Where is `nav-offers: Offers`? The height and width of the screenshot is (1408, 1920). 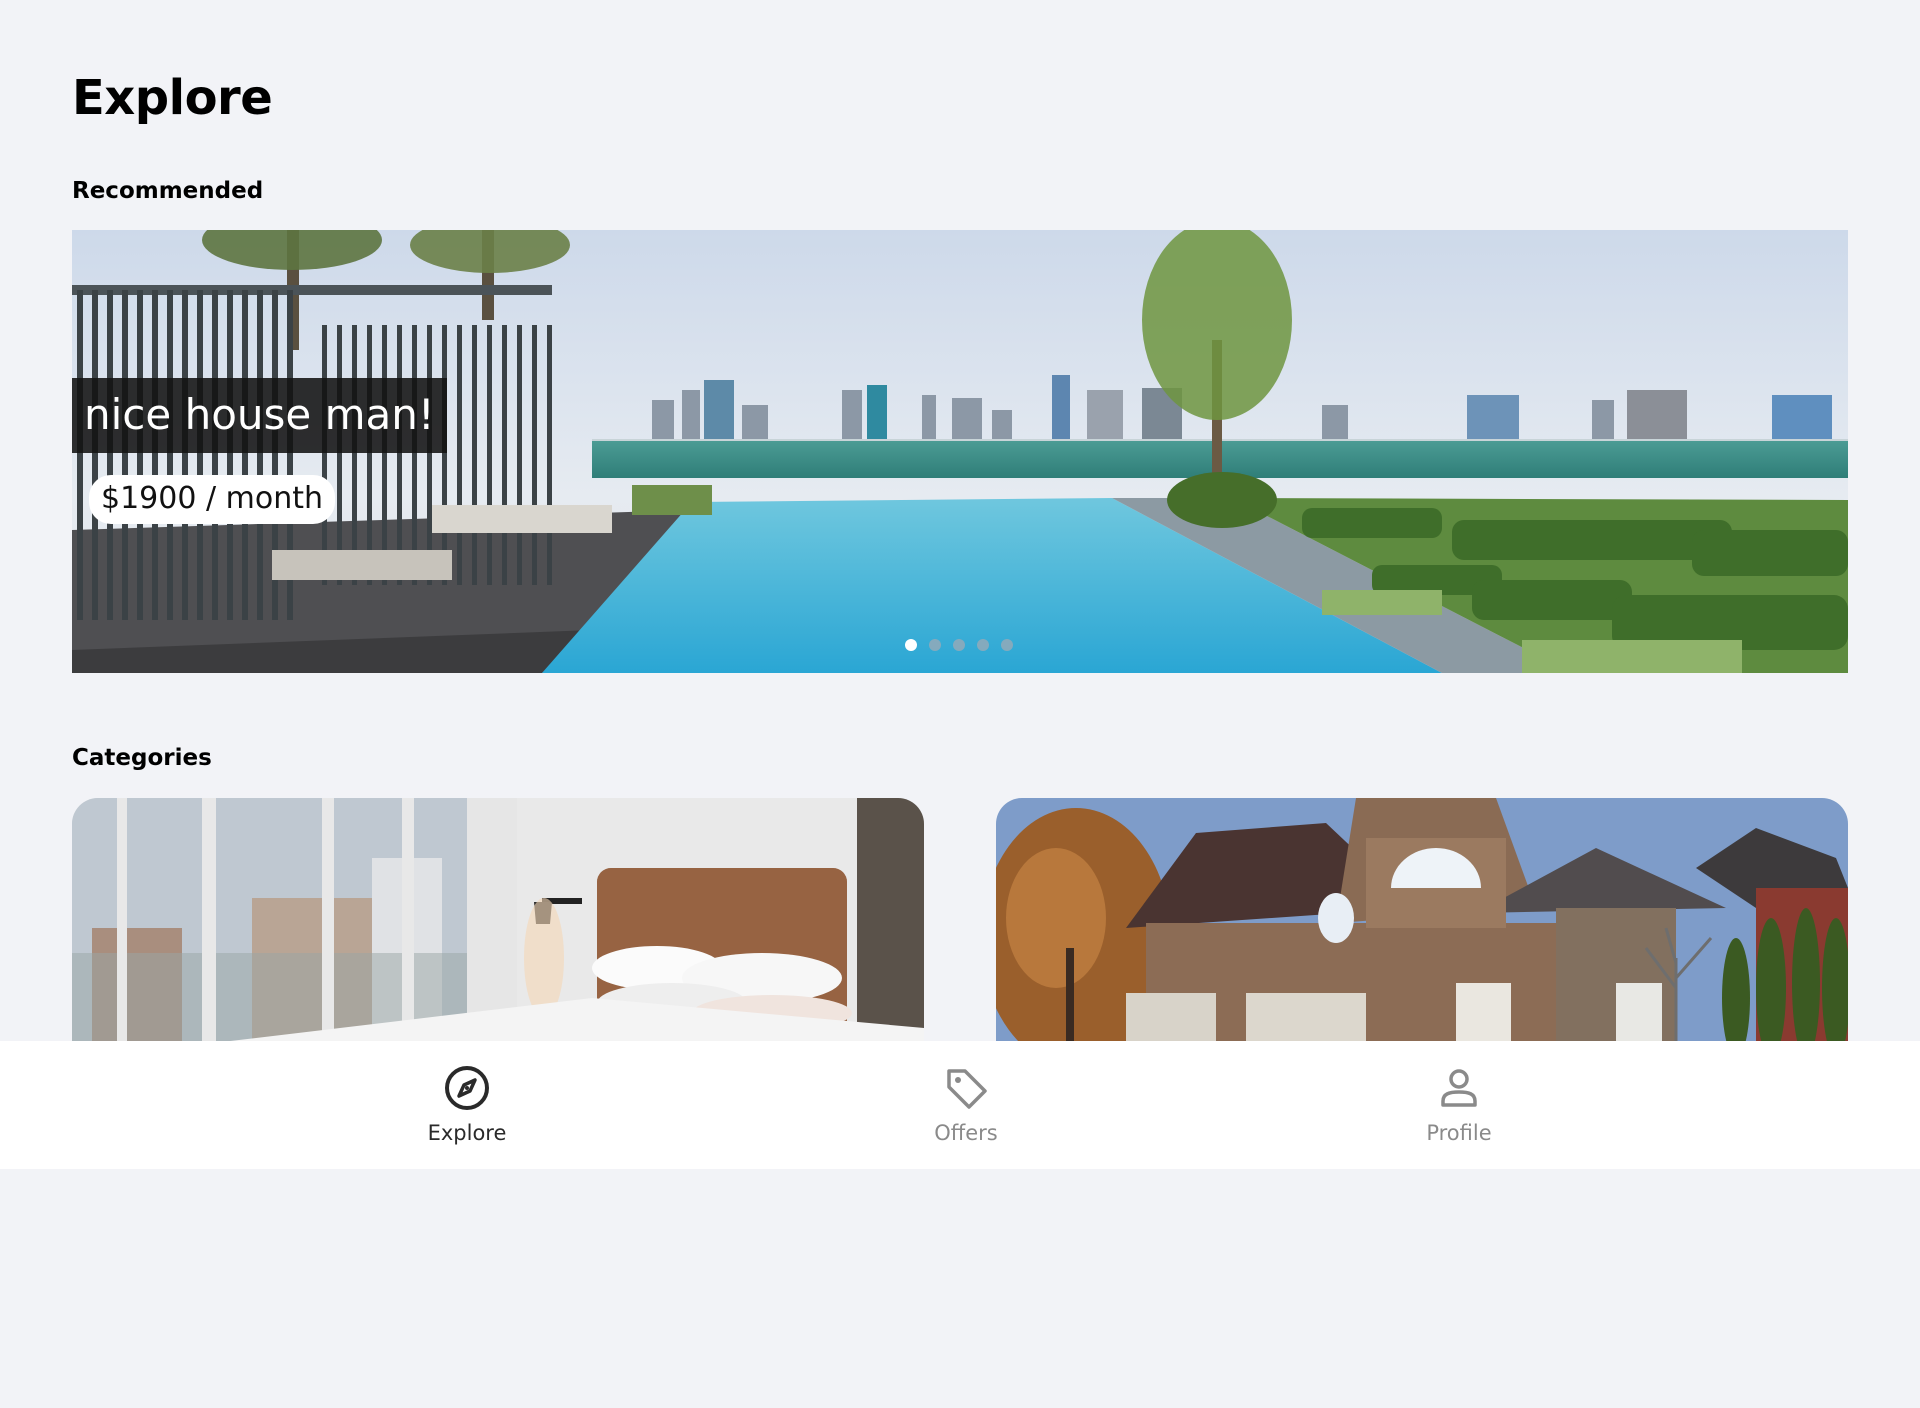
nav-offers: Offers is located at coordinates (966, 1104).